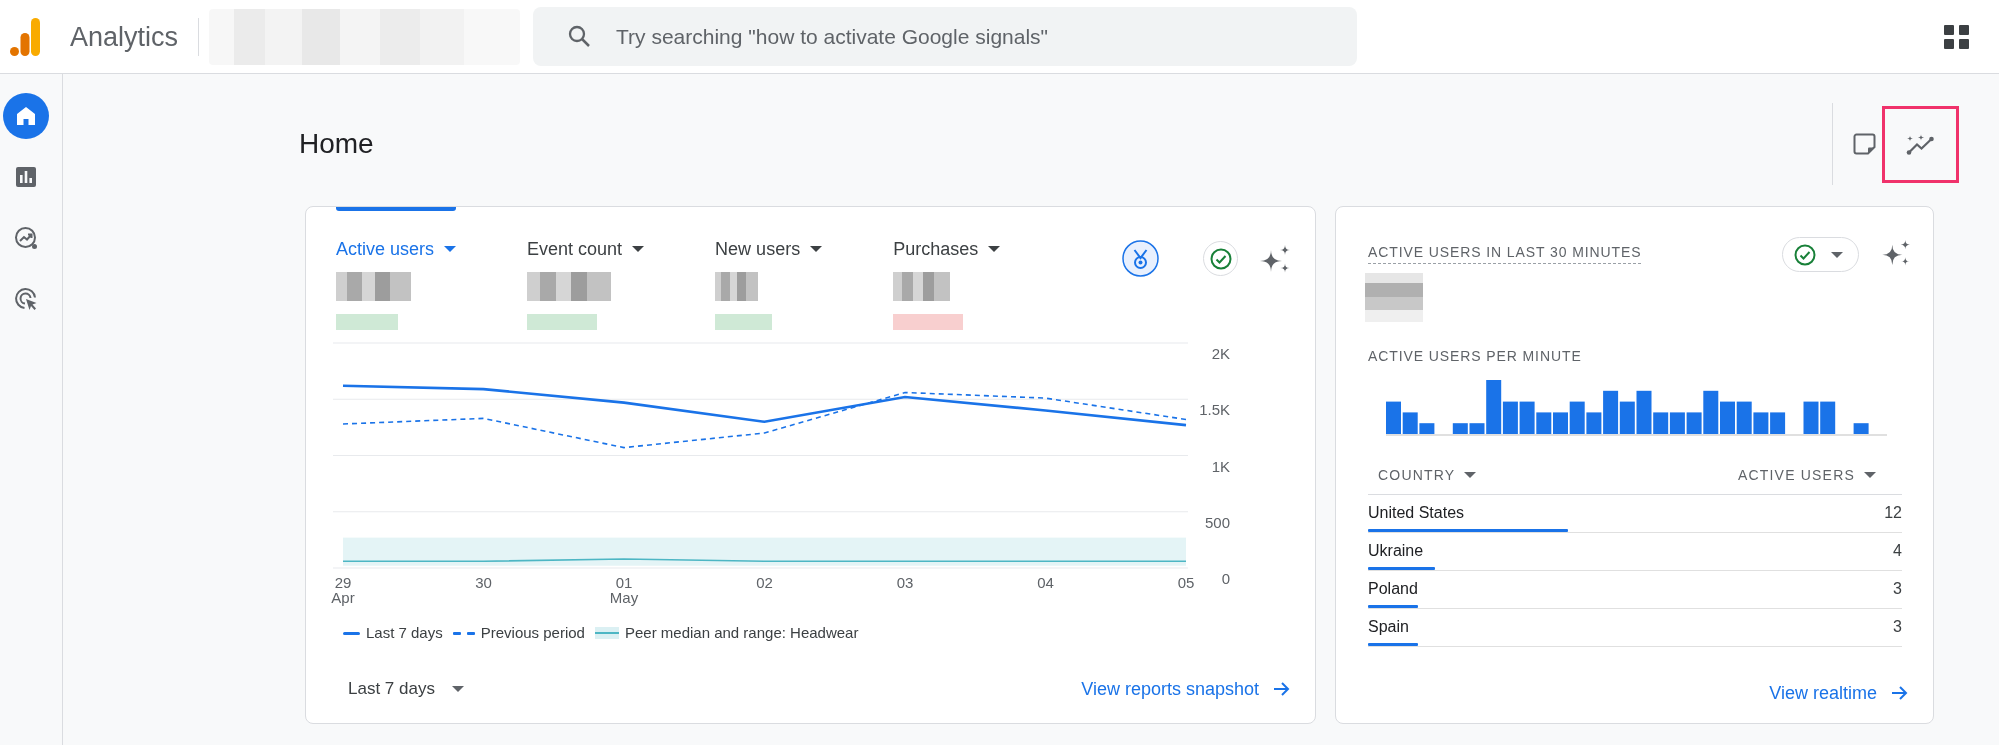 The image size is (1999, 745). What do you see at coordinates (1505, 253) in the screenshot?
I see `card-title: ACTIVE USERS IN LAST 30 MINUTES` at bounding box center [1505, 253].